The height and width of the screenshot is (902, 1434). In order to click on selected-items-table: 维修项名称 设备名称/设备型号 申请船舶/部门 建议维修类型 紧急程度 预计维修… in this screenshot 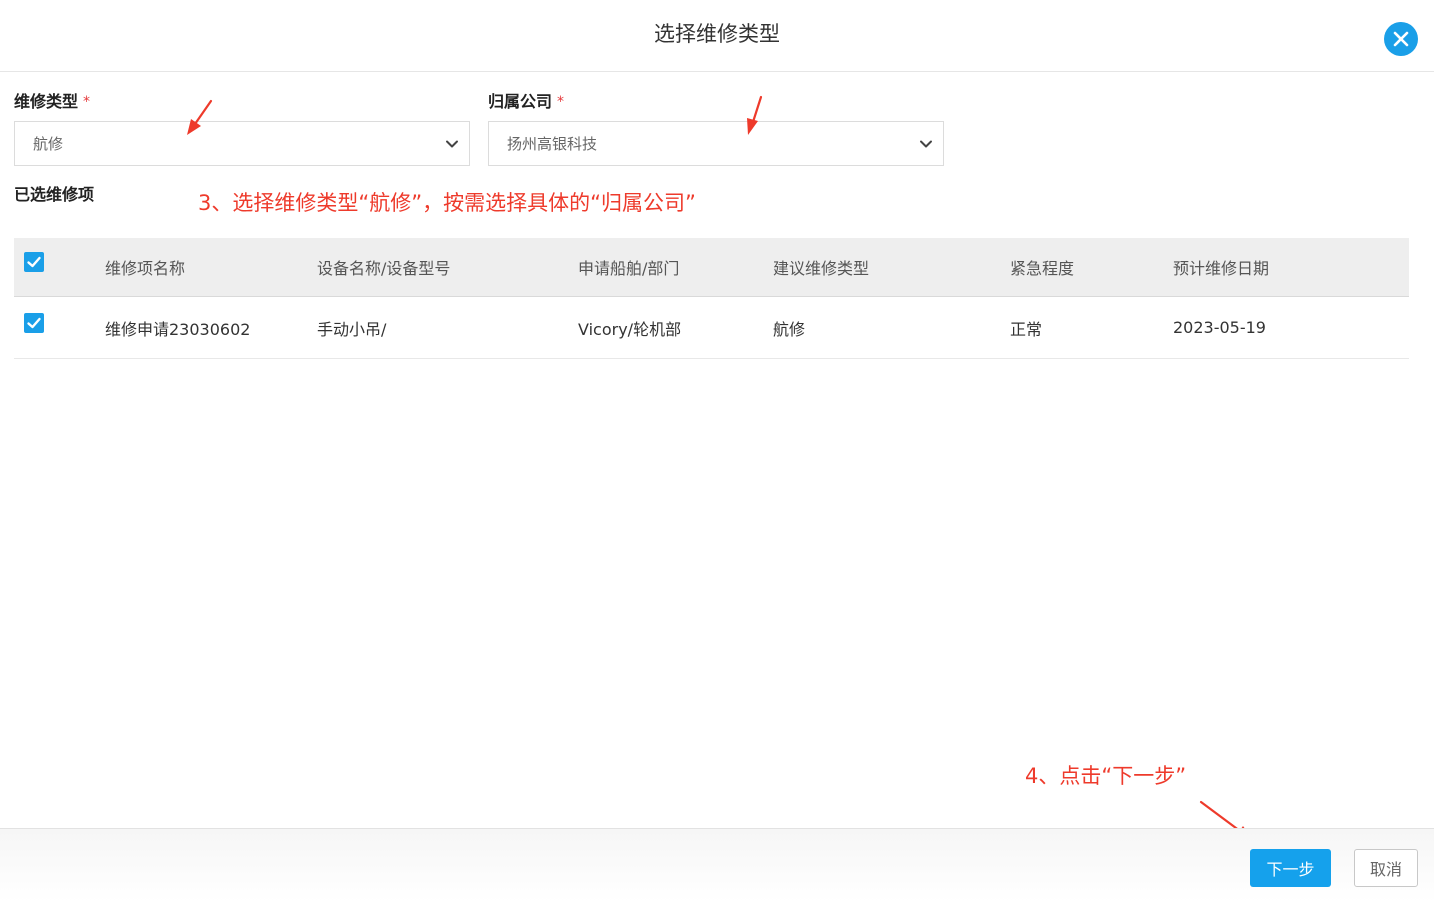, I will do `click(711, 298)`.